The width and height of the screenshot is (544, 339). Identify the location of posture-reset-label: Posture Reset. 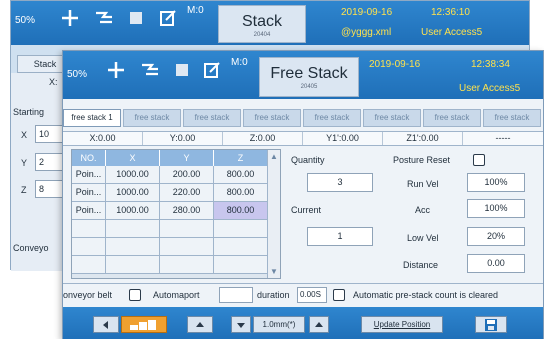
(422, 160).